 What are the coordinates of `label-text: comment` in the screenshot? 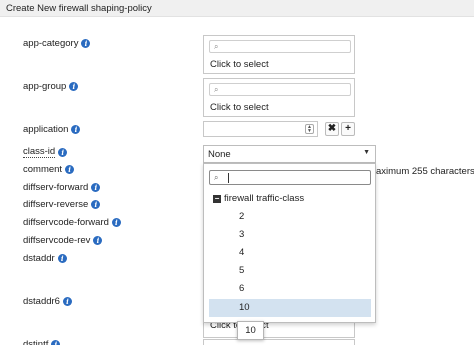 It's located at (43, 169).